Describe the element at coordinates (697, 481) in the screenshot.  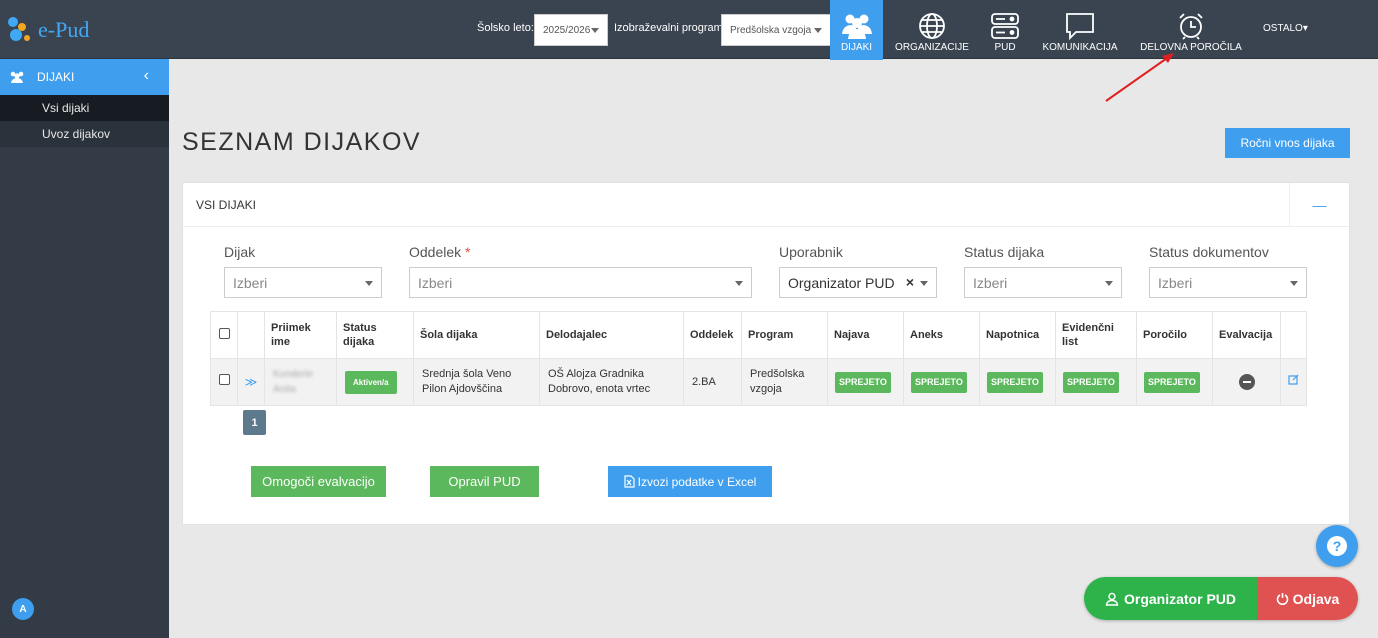
I see `export-excel-label: Izvozi podatke v Excel` at that location.